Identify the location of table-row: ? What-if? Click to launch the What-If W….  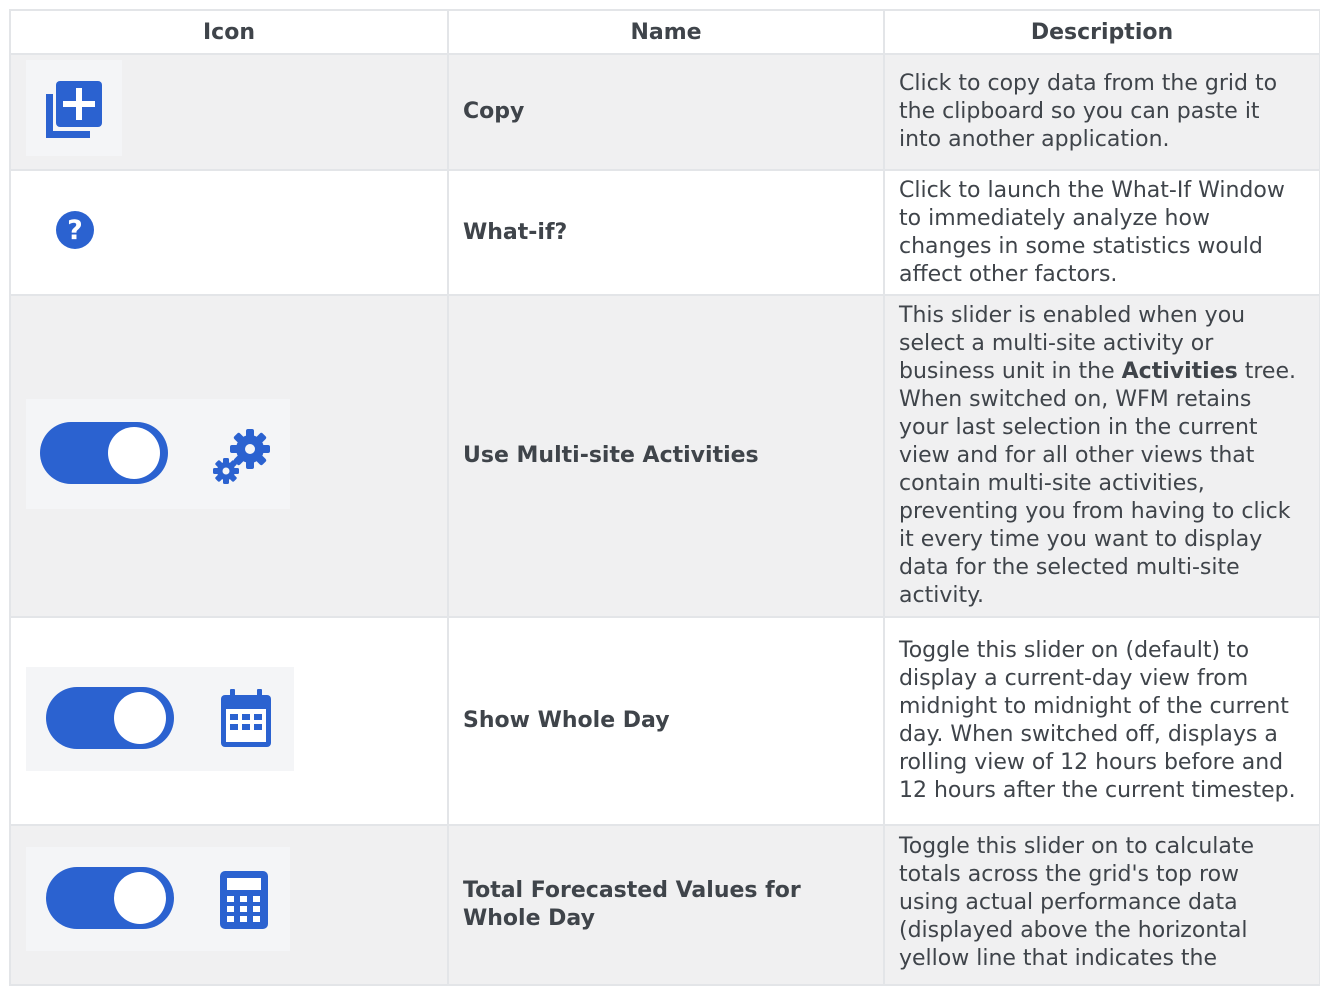
(664, 232).